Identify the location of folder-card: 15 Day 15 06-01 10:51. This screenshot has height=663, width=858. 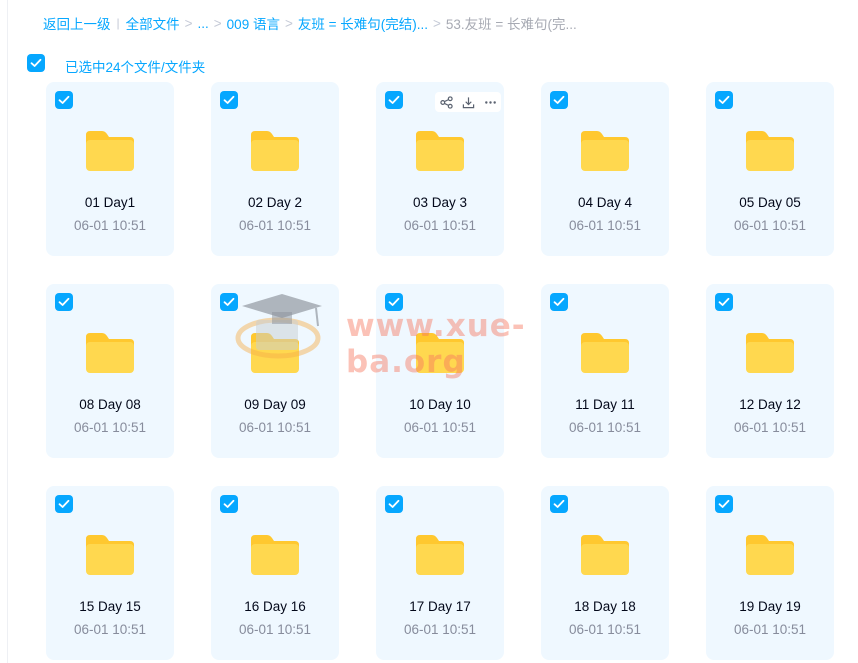
(110, 573).